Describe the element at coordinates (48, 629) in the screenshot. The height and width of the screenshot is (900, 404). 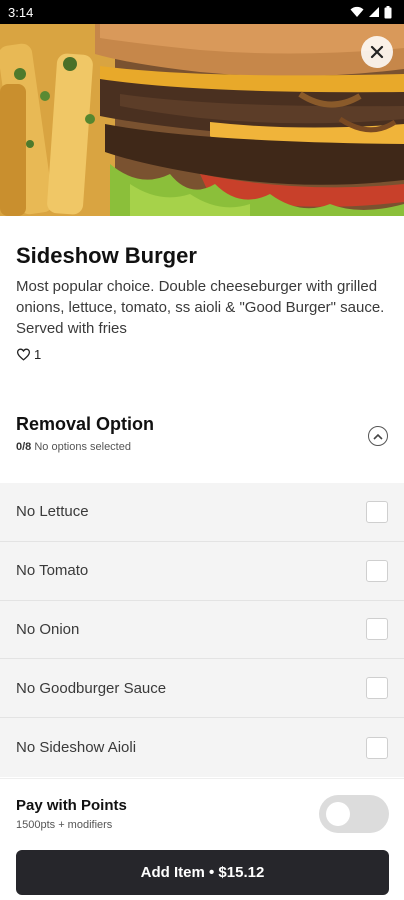
I see `option-label: No Onion` at that location.